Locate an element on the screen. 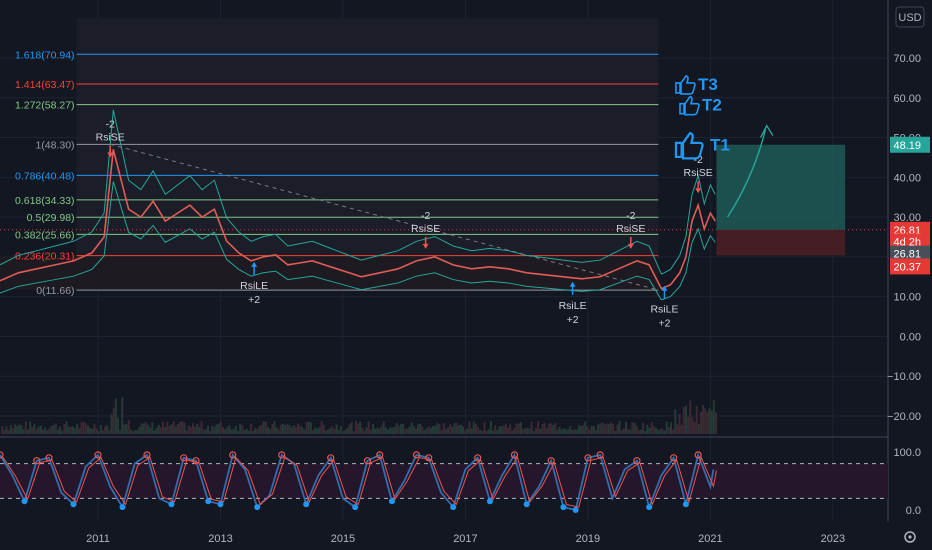  stop-zone is located at coordinates (781, 242).